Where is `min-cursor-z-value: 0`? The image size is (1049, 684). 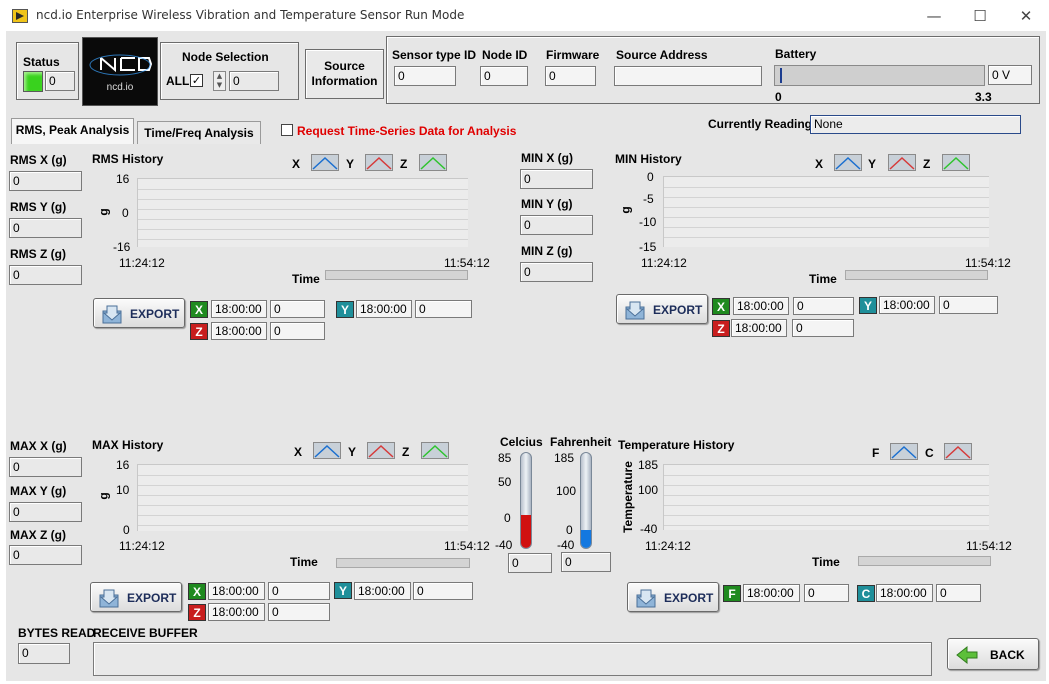 min-cursor-z-value: 0 is located at coordinates (823, 328).